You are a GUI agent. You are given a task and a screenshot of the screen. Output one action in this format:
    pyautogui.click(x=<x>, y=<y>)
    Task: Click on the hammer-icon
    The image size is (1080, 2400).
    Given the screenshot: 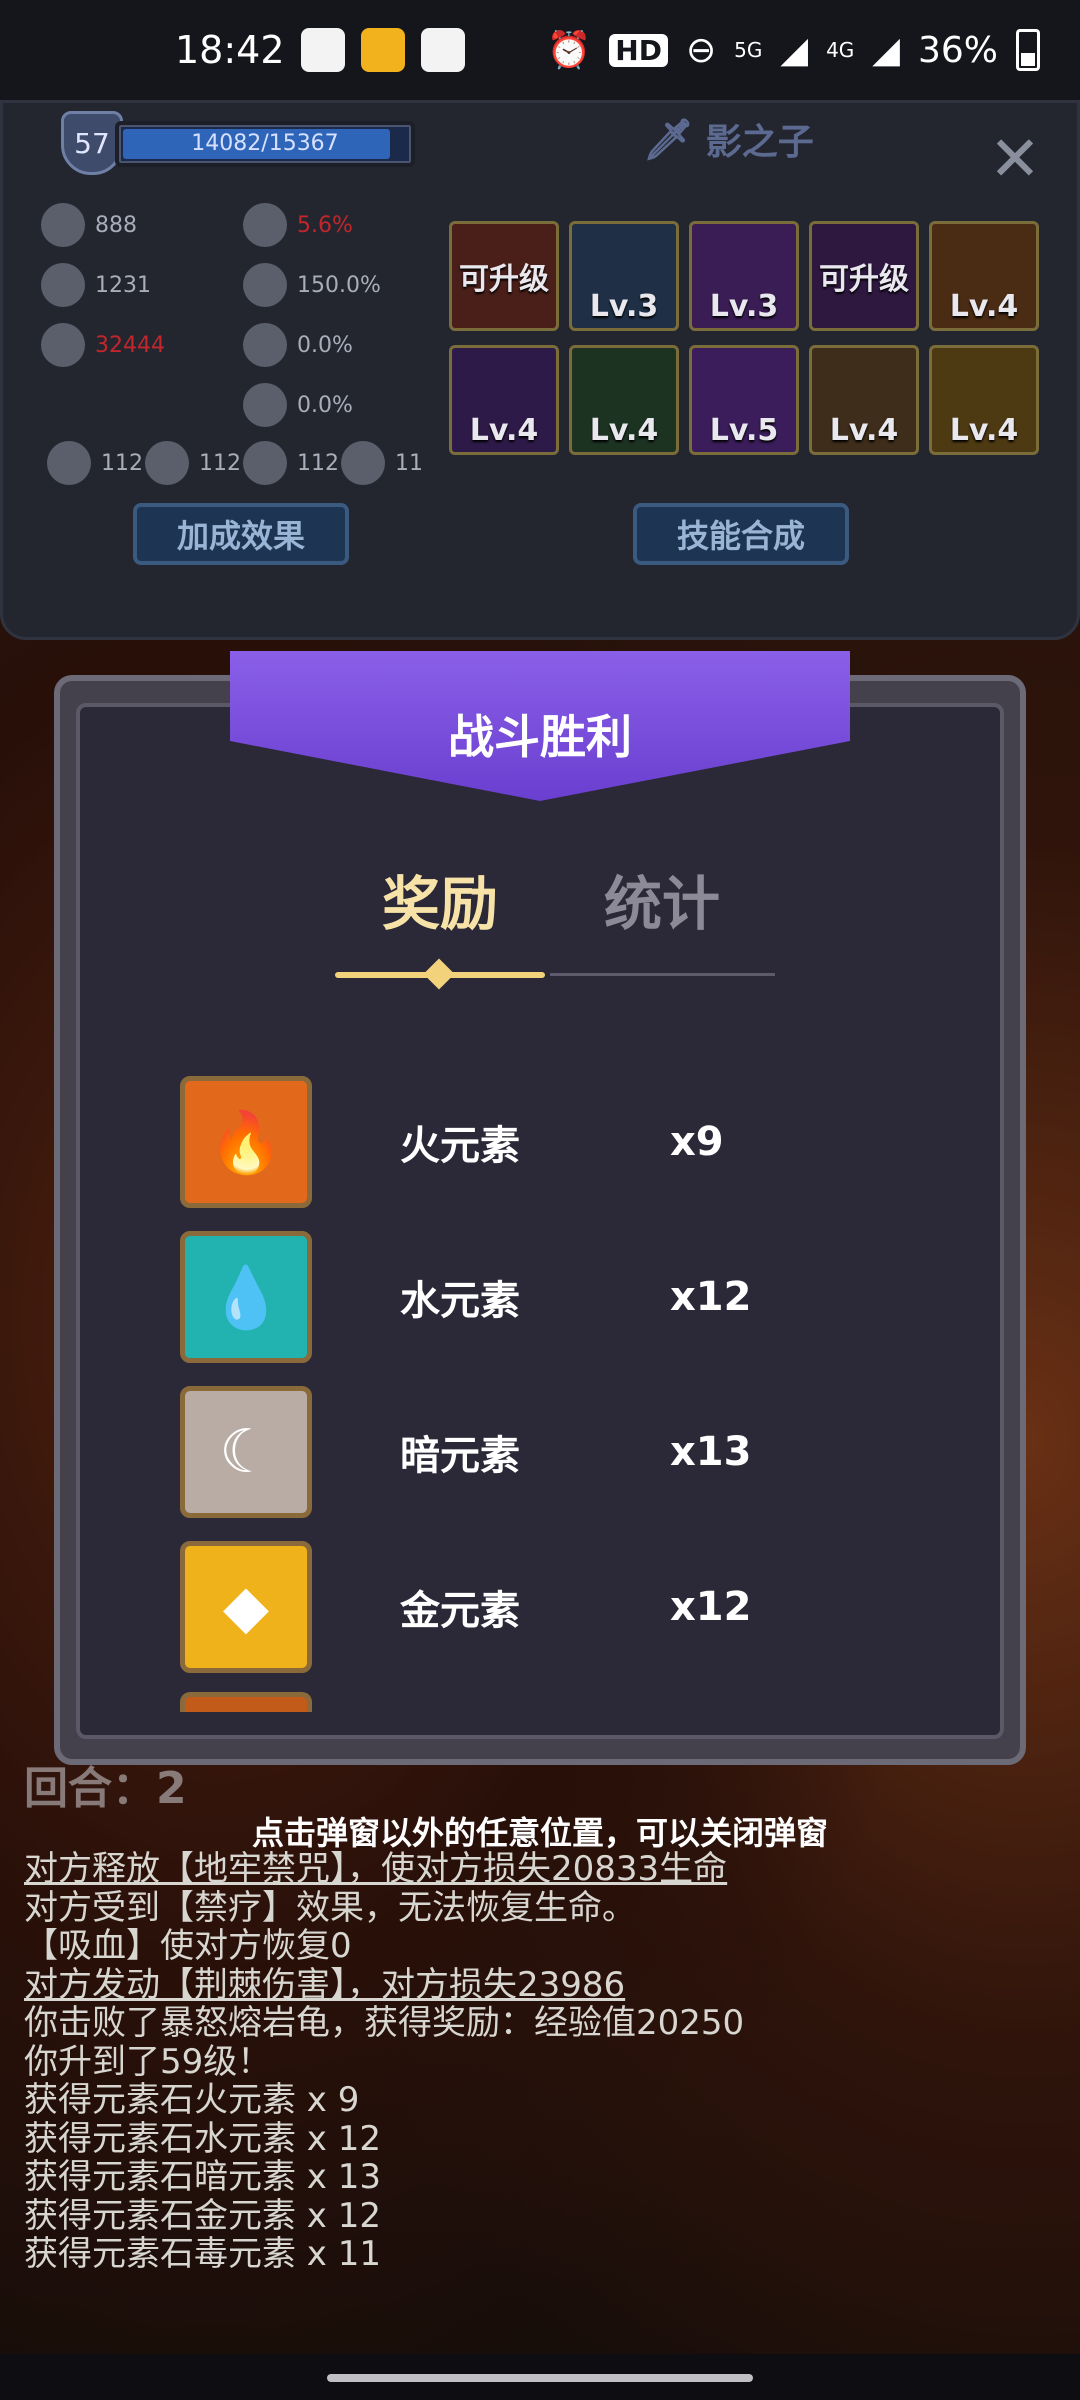 What is the action you would take?
    pyautogui.click(x=265, y=345)
    